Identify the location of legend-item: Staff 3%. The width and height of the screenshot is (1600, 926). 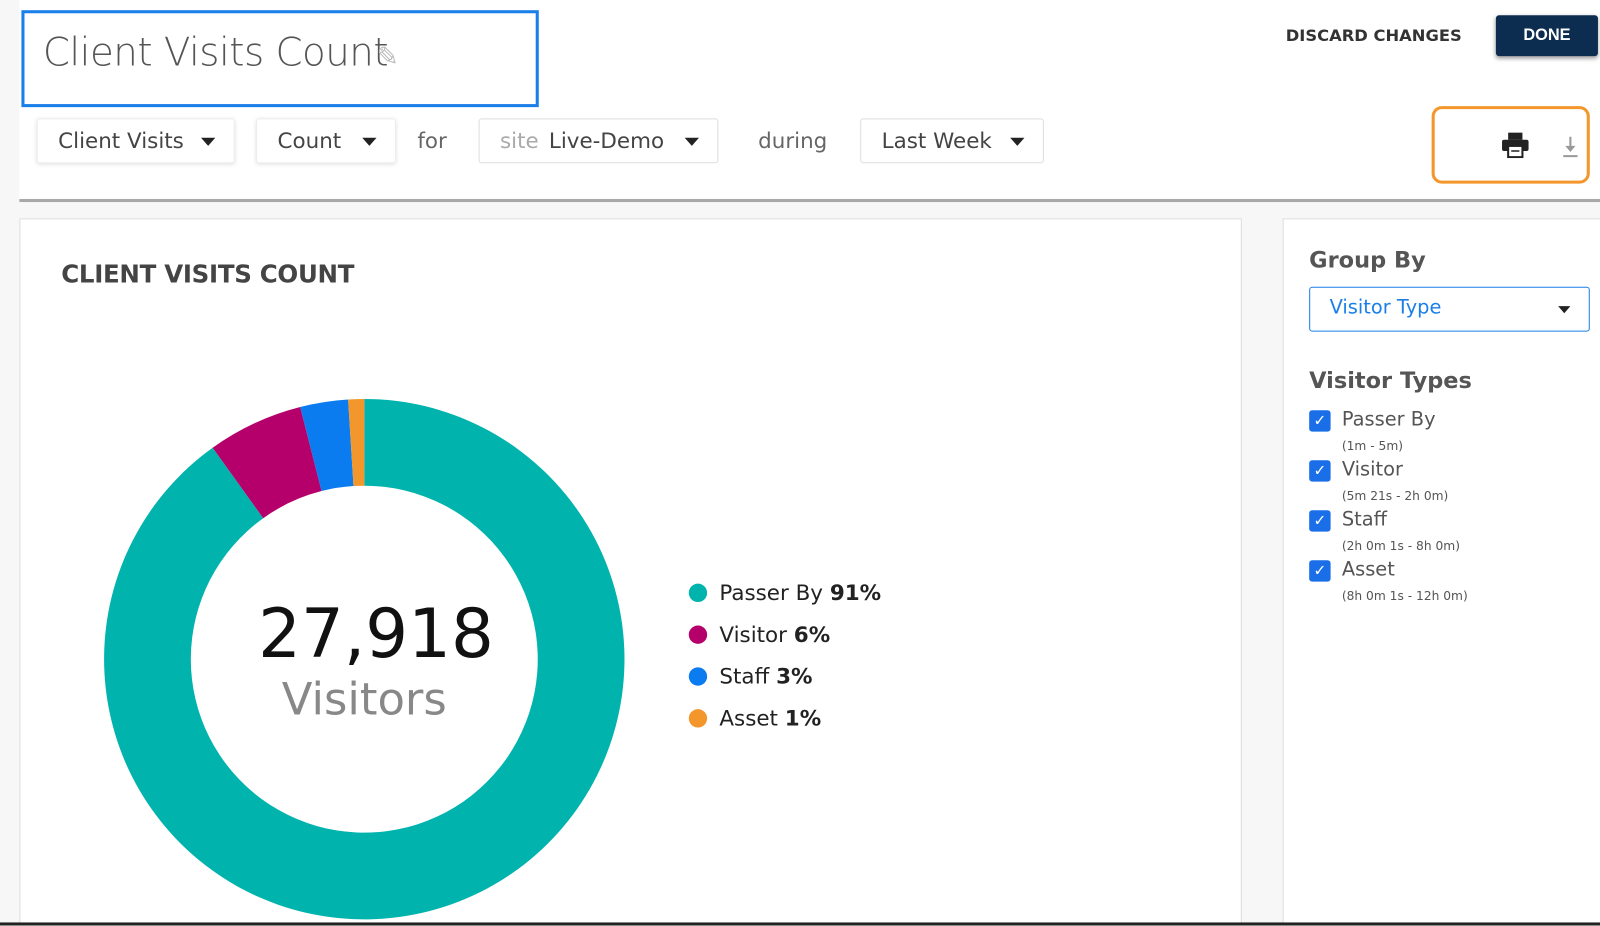
(750, 676).